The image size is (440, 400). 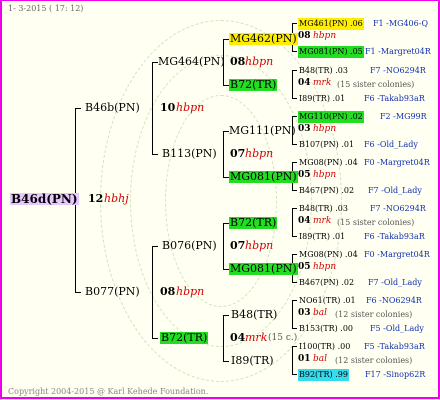 What do you see at coordinates (304, 359) in the screenshot?
I see `g3-number: 01` at bounding box center [304, 359].